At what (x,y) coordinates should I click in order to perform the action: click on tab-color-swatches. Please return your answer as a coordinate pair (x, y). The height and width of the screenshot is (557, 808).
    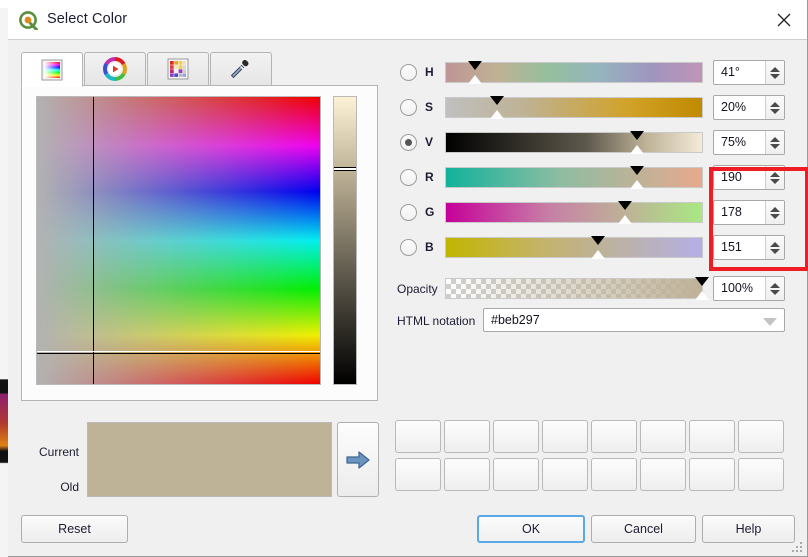
    Looking at the image, I should click on (178, 69).